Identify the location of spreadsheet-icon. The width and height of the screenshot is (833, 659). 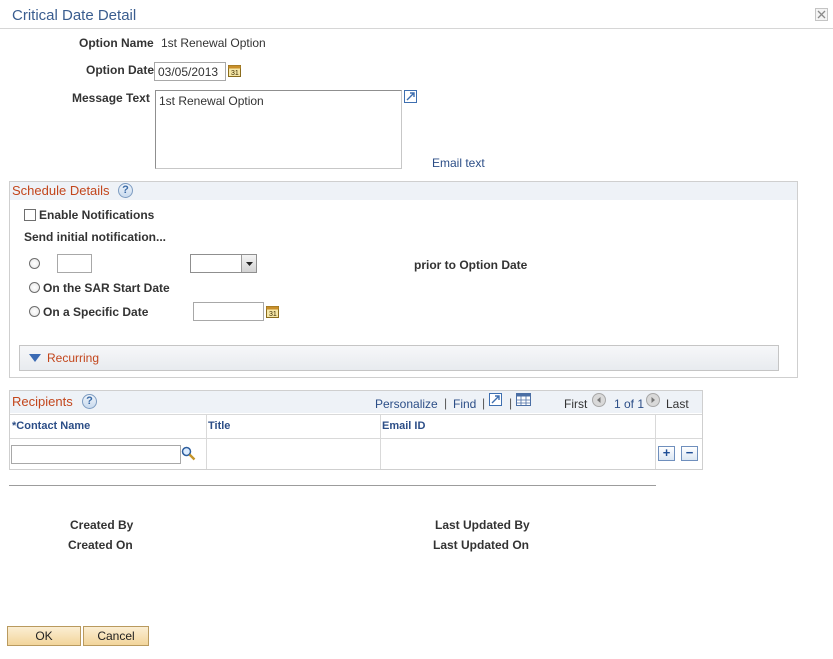
(523, 401).